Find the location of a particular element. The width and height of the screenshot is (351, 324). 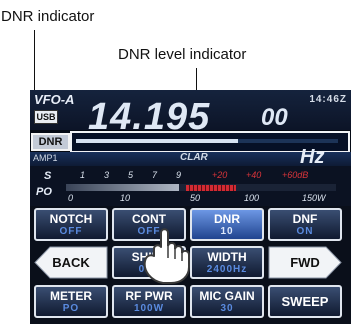

meter-peak is located at coordinates (211, 188).